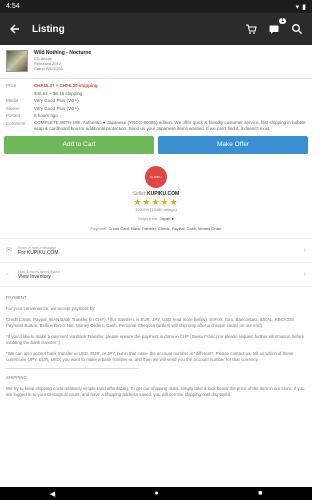 The width and height of the screenshot is (320, 500). Describe the element at coordinates (156, 144) in the screenshot. I see `action-buttons: Add to Cart Make Offer` at that location.